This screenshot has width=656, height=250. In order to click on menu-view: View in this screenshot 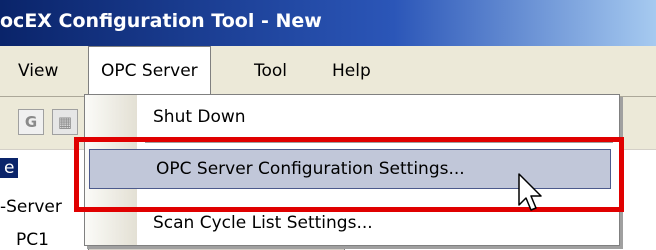, I will do `click(38, 71)`.